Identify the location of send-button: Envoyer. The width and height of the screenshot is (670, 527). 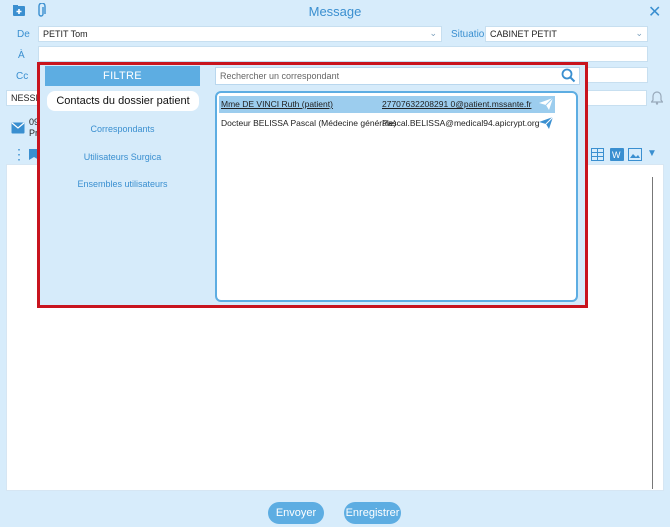
(296, 513).